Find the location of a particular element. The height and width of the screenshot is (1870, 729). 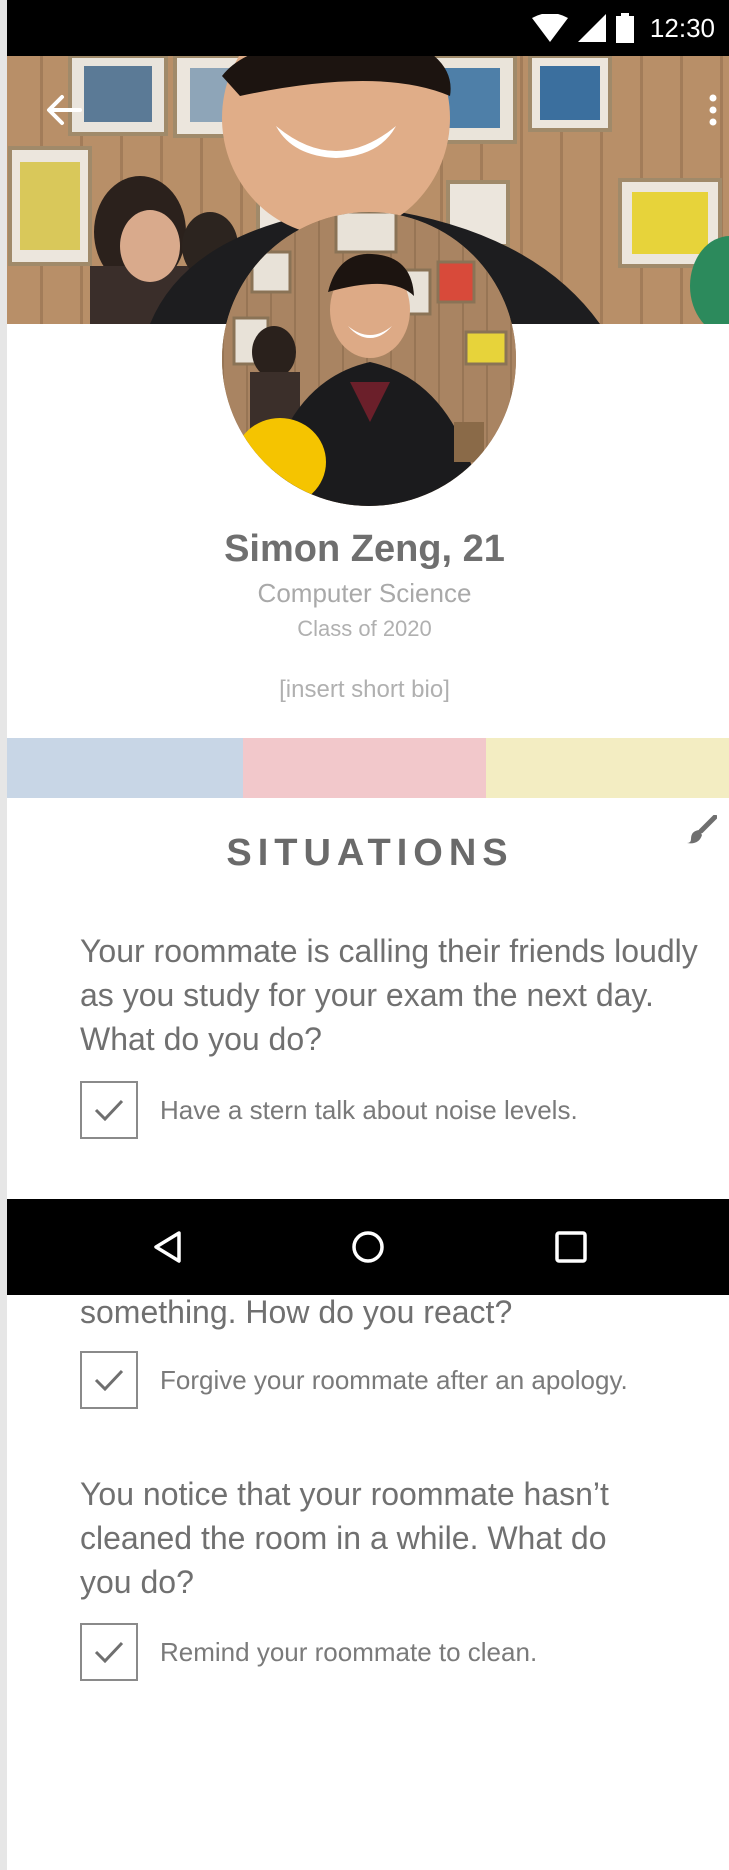

edit-theme-button is located at coordinates (702, 830).